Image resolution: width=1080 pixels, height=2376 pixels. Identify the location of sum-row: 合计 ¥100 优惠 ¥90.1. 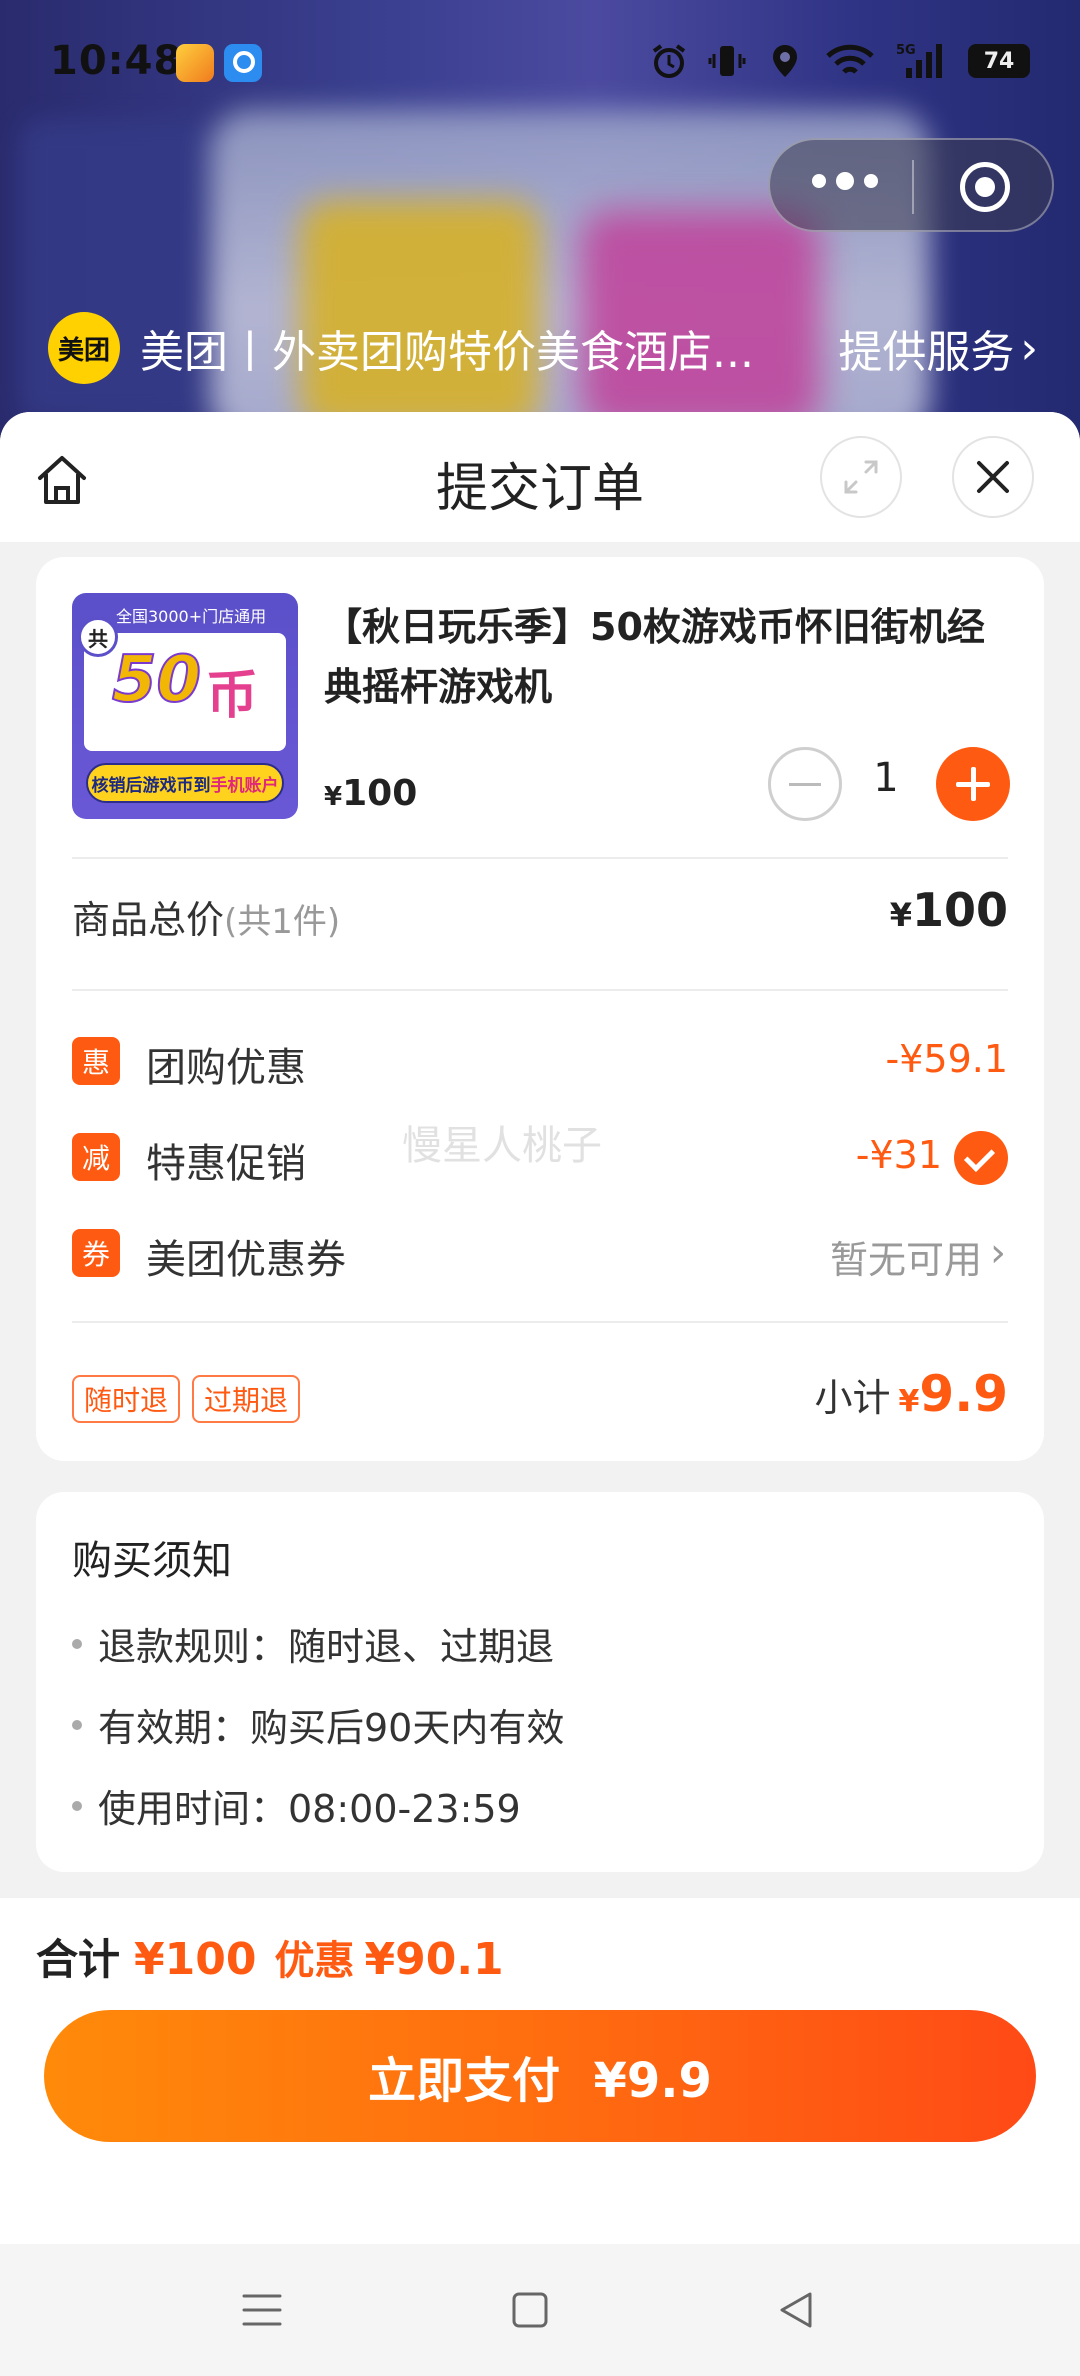
(270, 1956).